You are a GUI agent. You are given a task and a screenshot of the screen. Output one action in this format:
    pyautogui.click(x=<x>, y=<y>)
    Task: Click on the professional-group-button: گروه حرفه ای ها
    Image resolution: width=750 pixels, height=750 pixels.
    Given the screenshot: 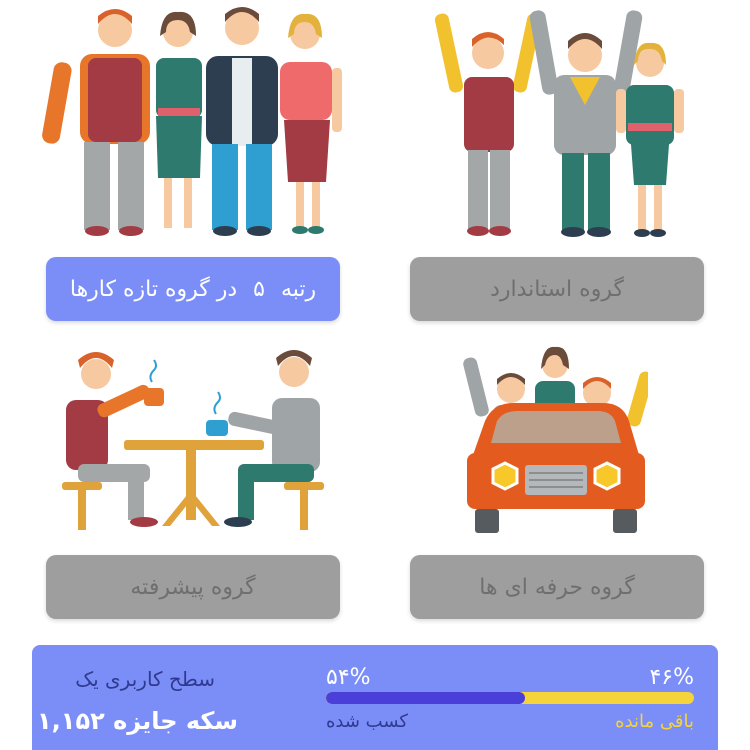 What is the action you would take?
    pyautogui.click(x=557, y=587)
    